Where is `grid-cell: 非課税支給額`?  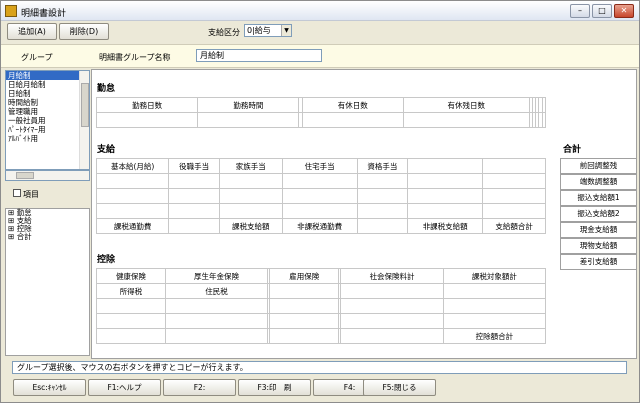 grid-cell: 非課税支給額 is located at coordinates (445, 226).